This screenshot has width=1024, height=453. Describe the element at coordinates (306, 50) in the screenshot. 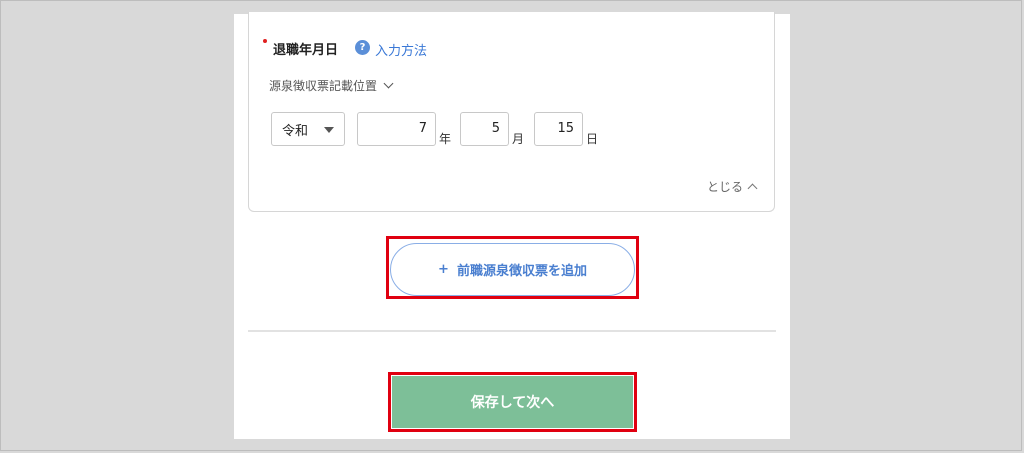

I see `field-title: 退職年月日` at that location.